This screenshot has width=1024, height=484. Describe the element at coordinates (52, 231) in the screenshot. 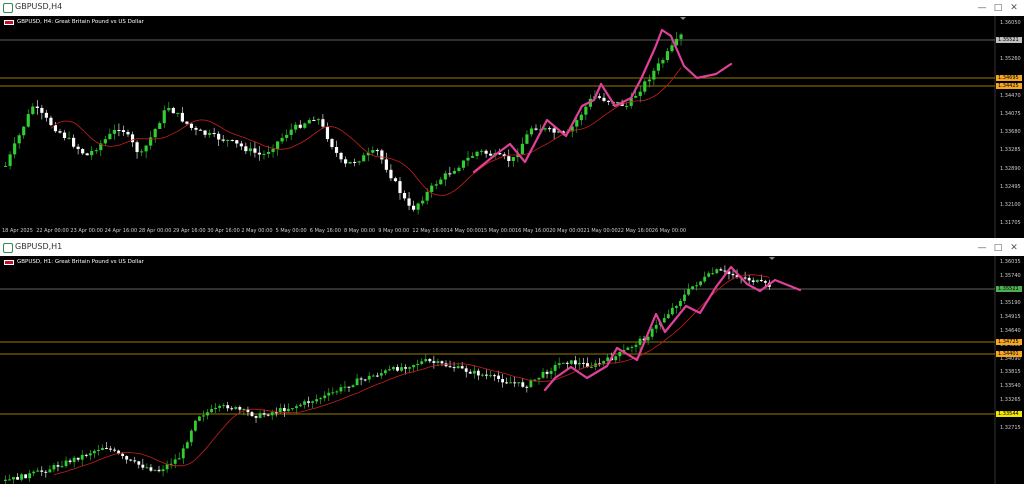

I see `time-axis-label: 22 Apr 00:00` at that location.